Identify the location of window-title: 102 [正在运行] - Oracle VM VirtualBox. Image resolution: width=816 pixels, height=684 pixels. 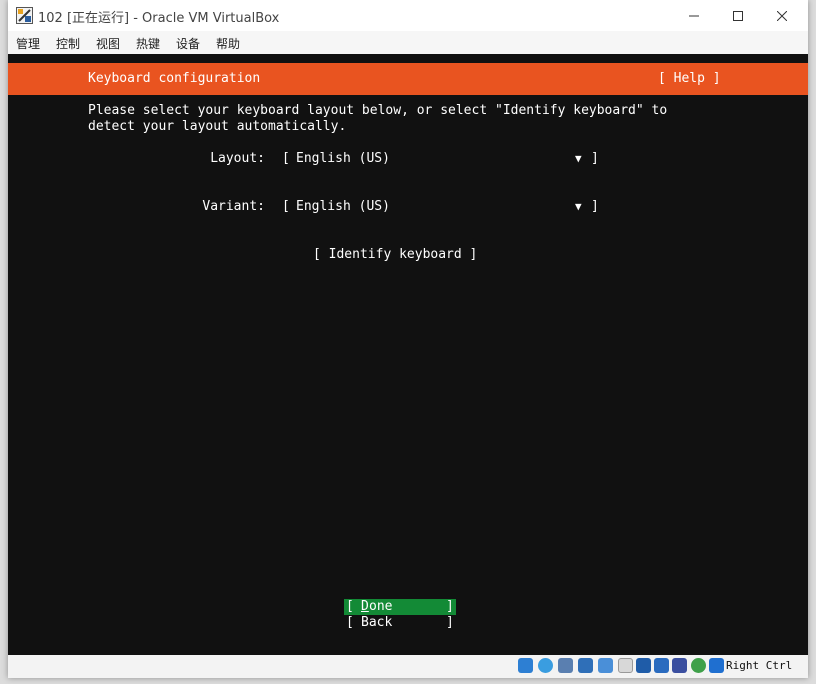
(159, 18).